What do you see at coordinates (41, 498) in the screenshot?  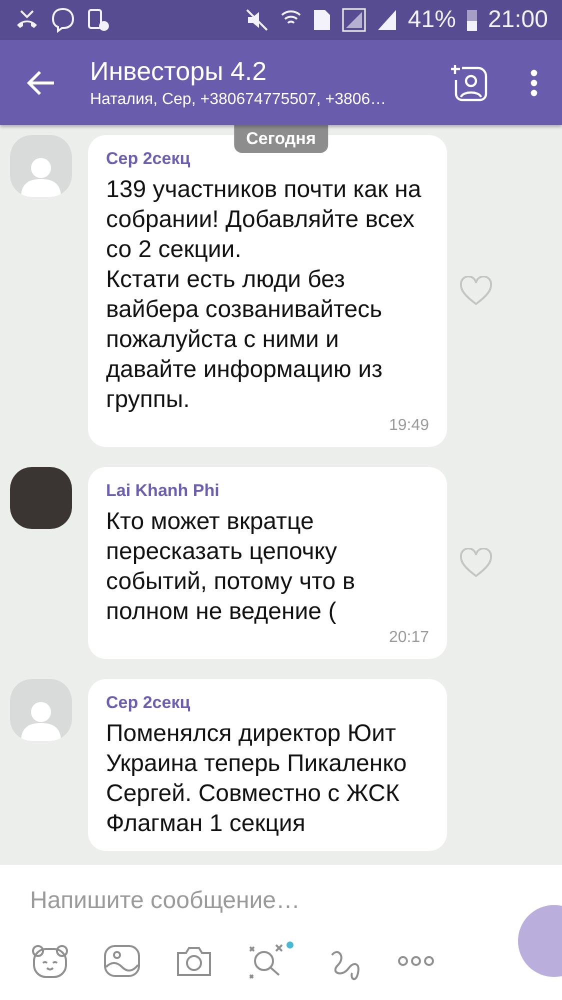 I see `avatar-photo` at bounding box center [41, 498].